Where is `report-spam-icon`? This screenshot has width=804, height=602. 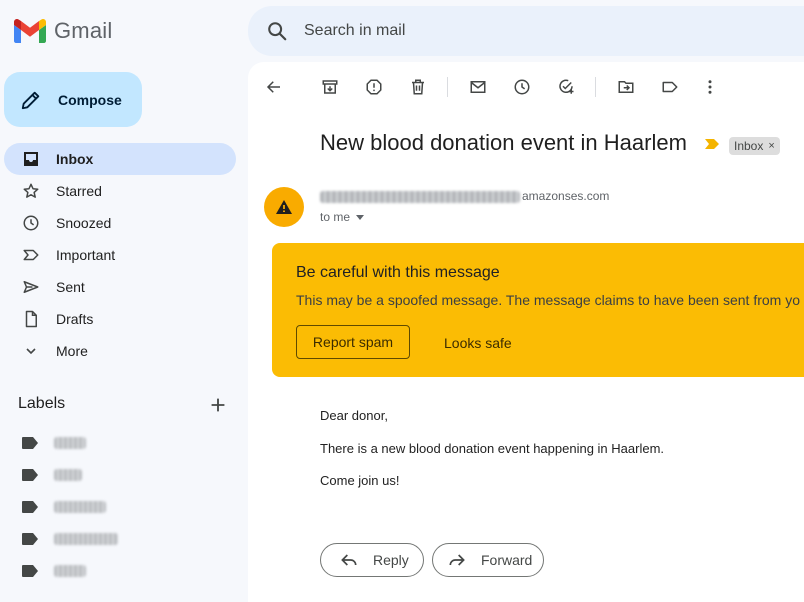
report-spam-icon is located at coordinates (374, 87).